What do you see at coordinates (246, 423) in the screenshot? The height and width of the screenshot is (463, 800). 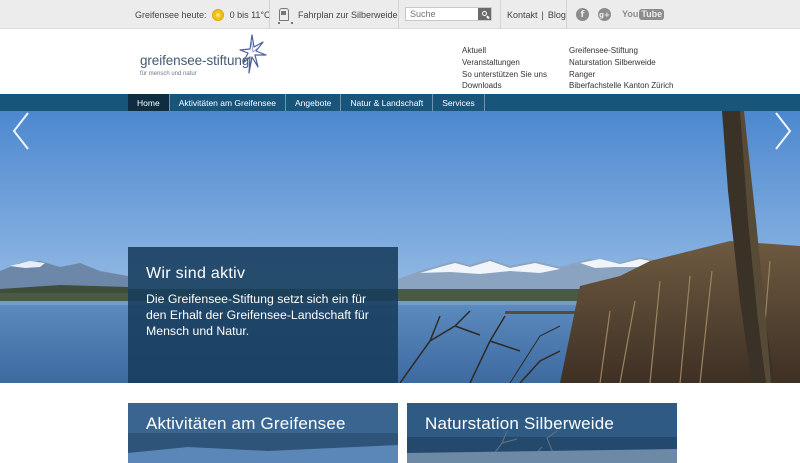 I see `card-title: Aktivitäten am Greifensee` at bounding box center [246, 423].